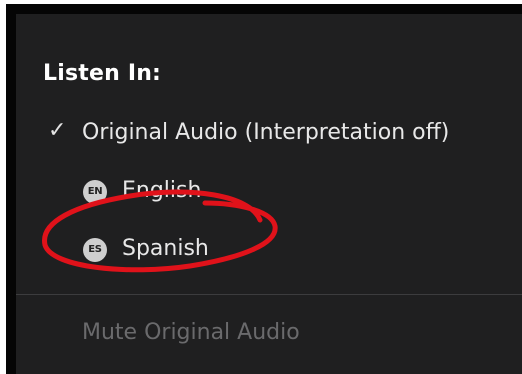 The height and width of the screenshot is (374, 522). Describe the element at coordinates (95, 192) in the screenshot. I see `language-badge-en-icon: EN` at that location.